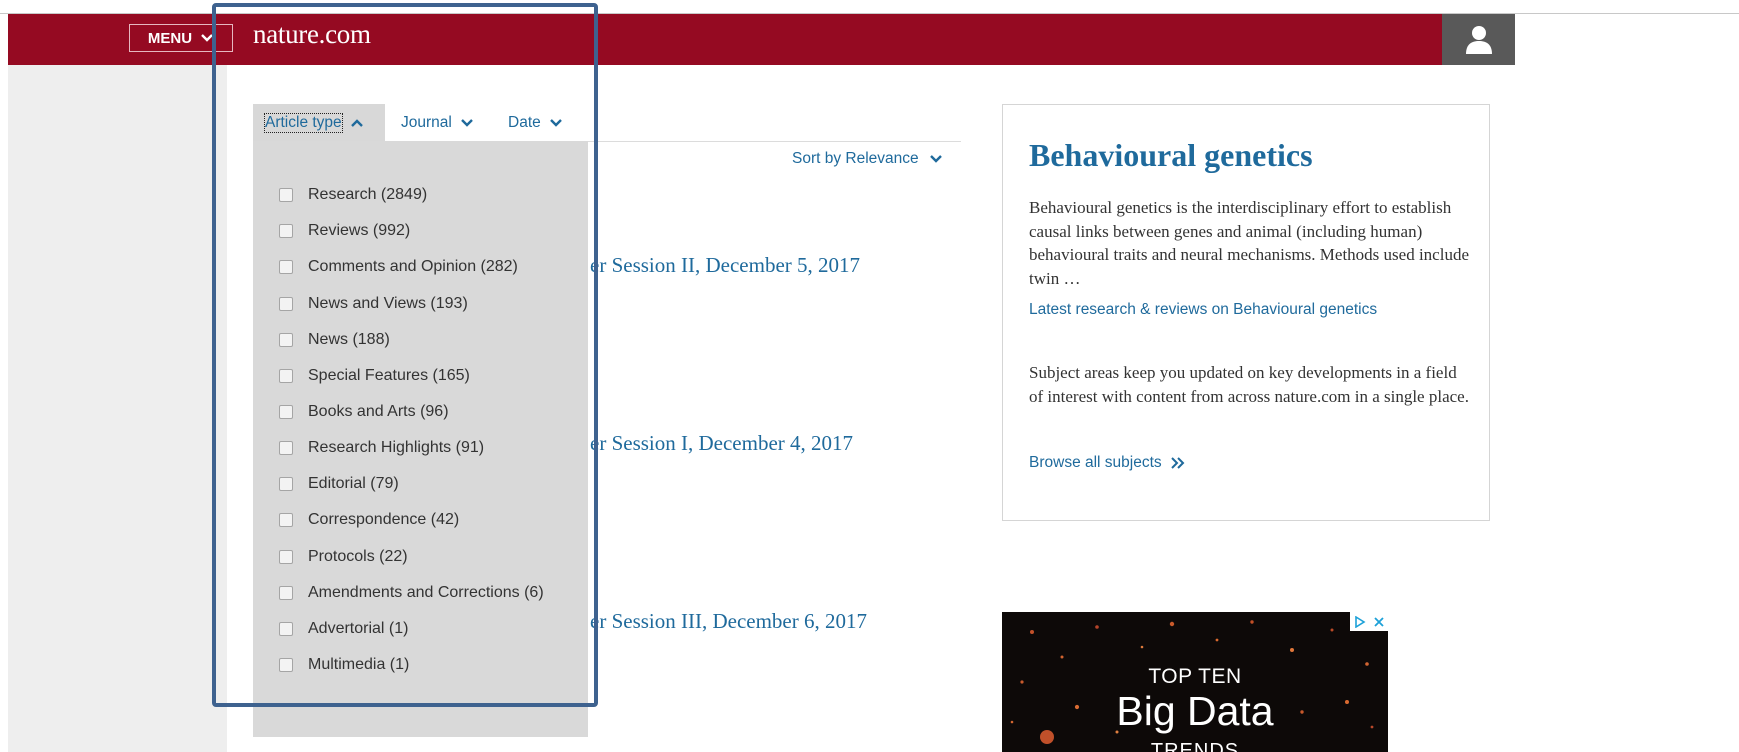 This screenshot has height=752, width=1739. Describe the element at coordinates (1195, 746) in the screenshot. I see `ad-headline-bottom: TRENDS` at that location.